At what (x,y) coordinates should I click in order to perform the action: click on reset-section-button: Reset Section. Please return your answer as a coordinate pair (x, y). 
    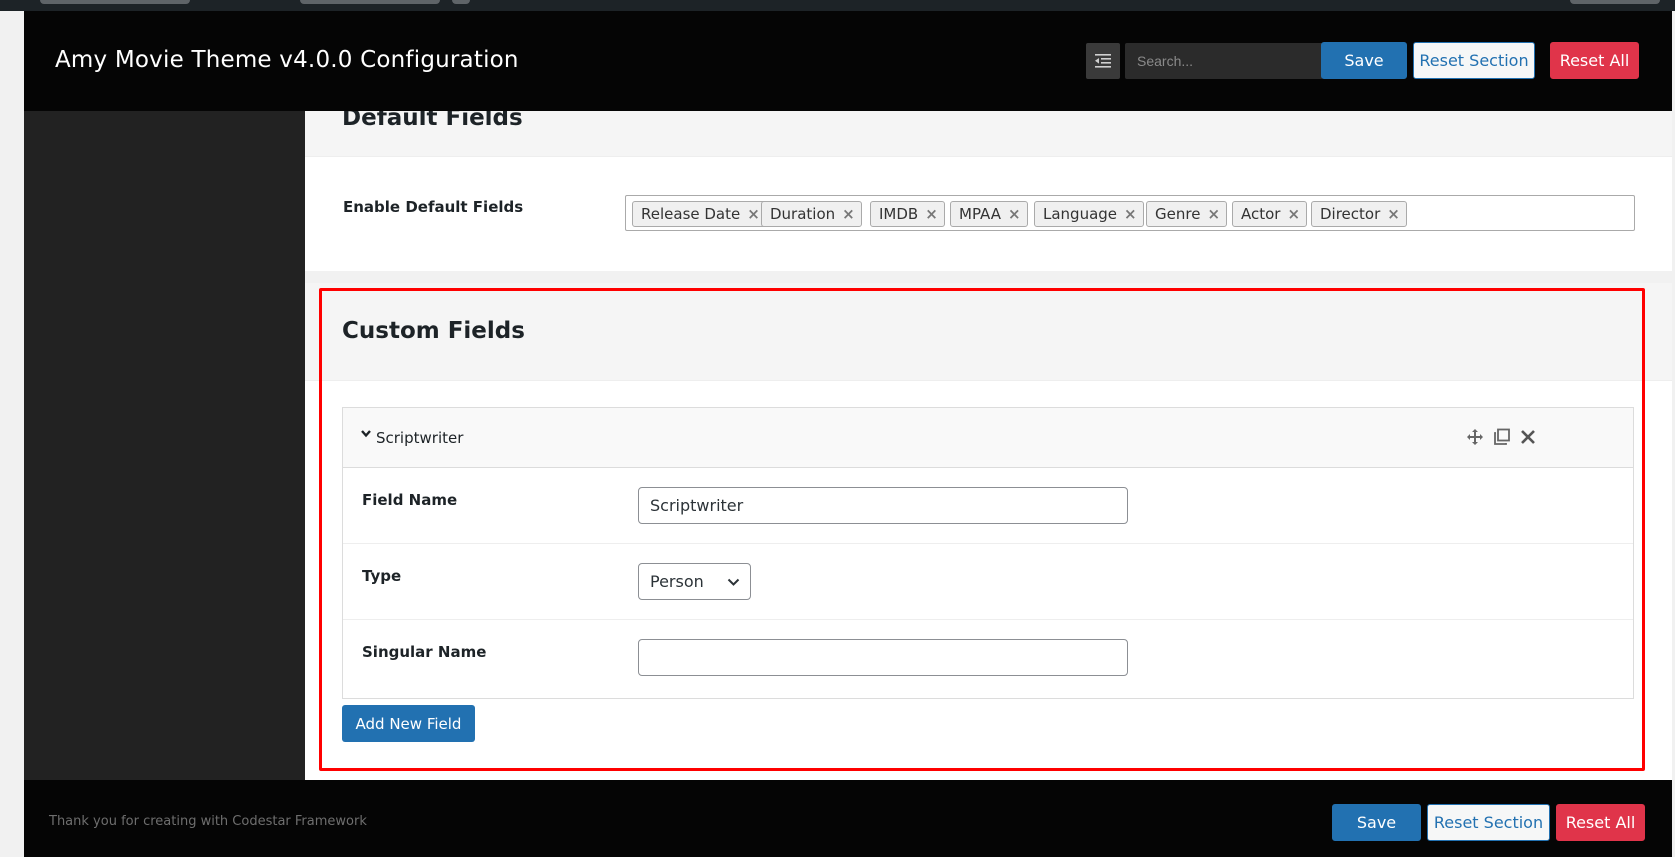
    Looking at the image, I should click on (1474, 60).